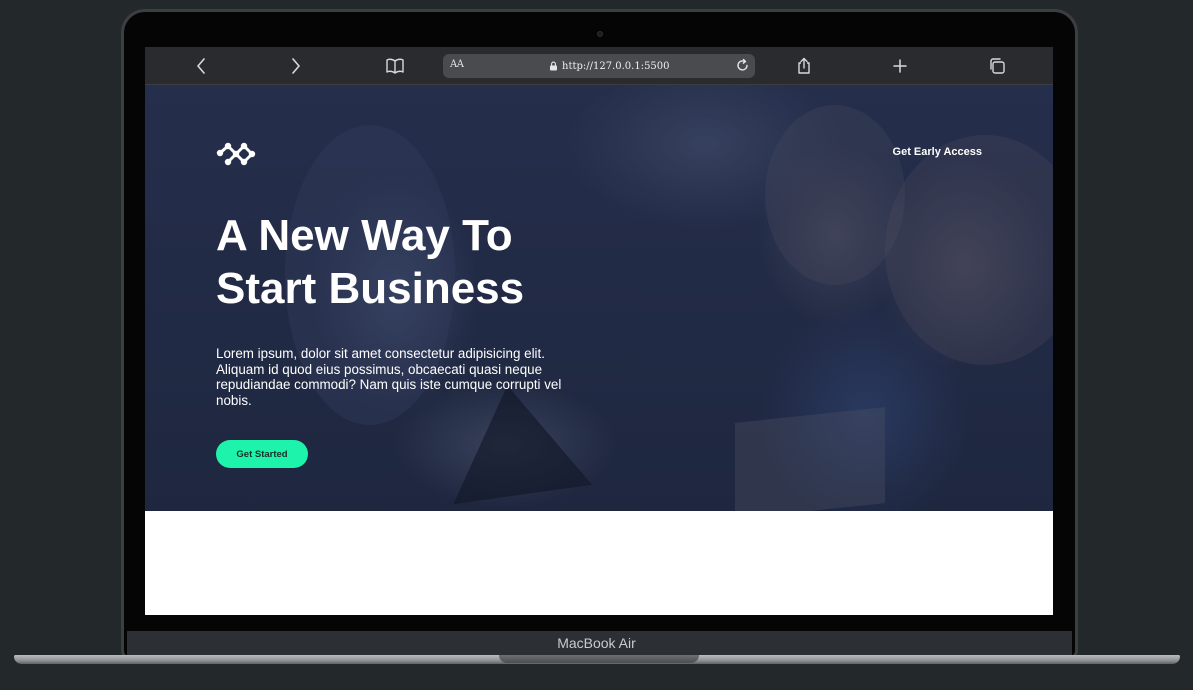 This screenshot has width=1193, height=690. I want to click on url-text: http://127.0.0.1:5500, so click(616, 66).